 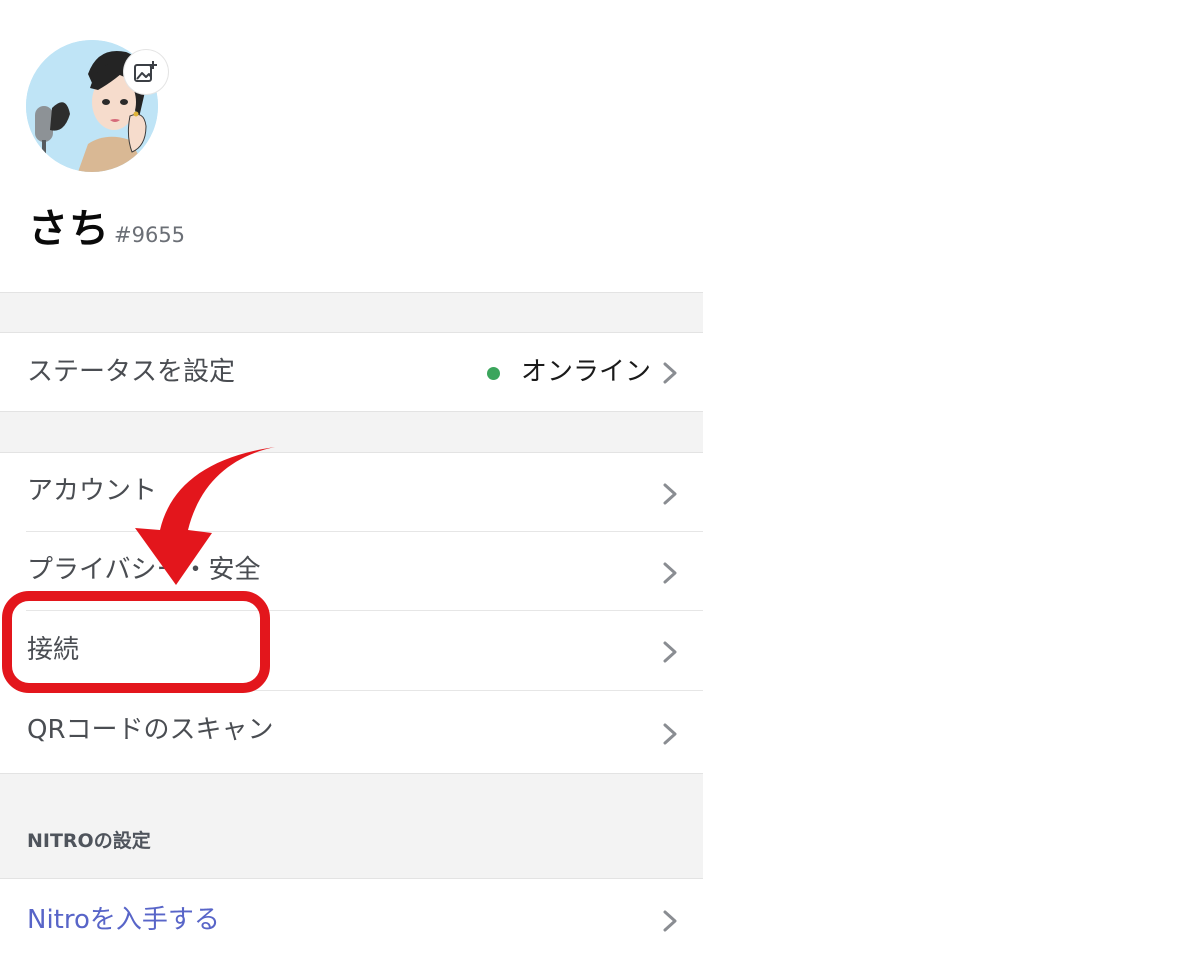 I want to click on set-status-label: ステータスを設定, so click(x=131, y=372).